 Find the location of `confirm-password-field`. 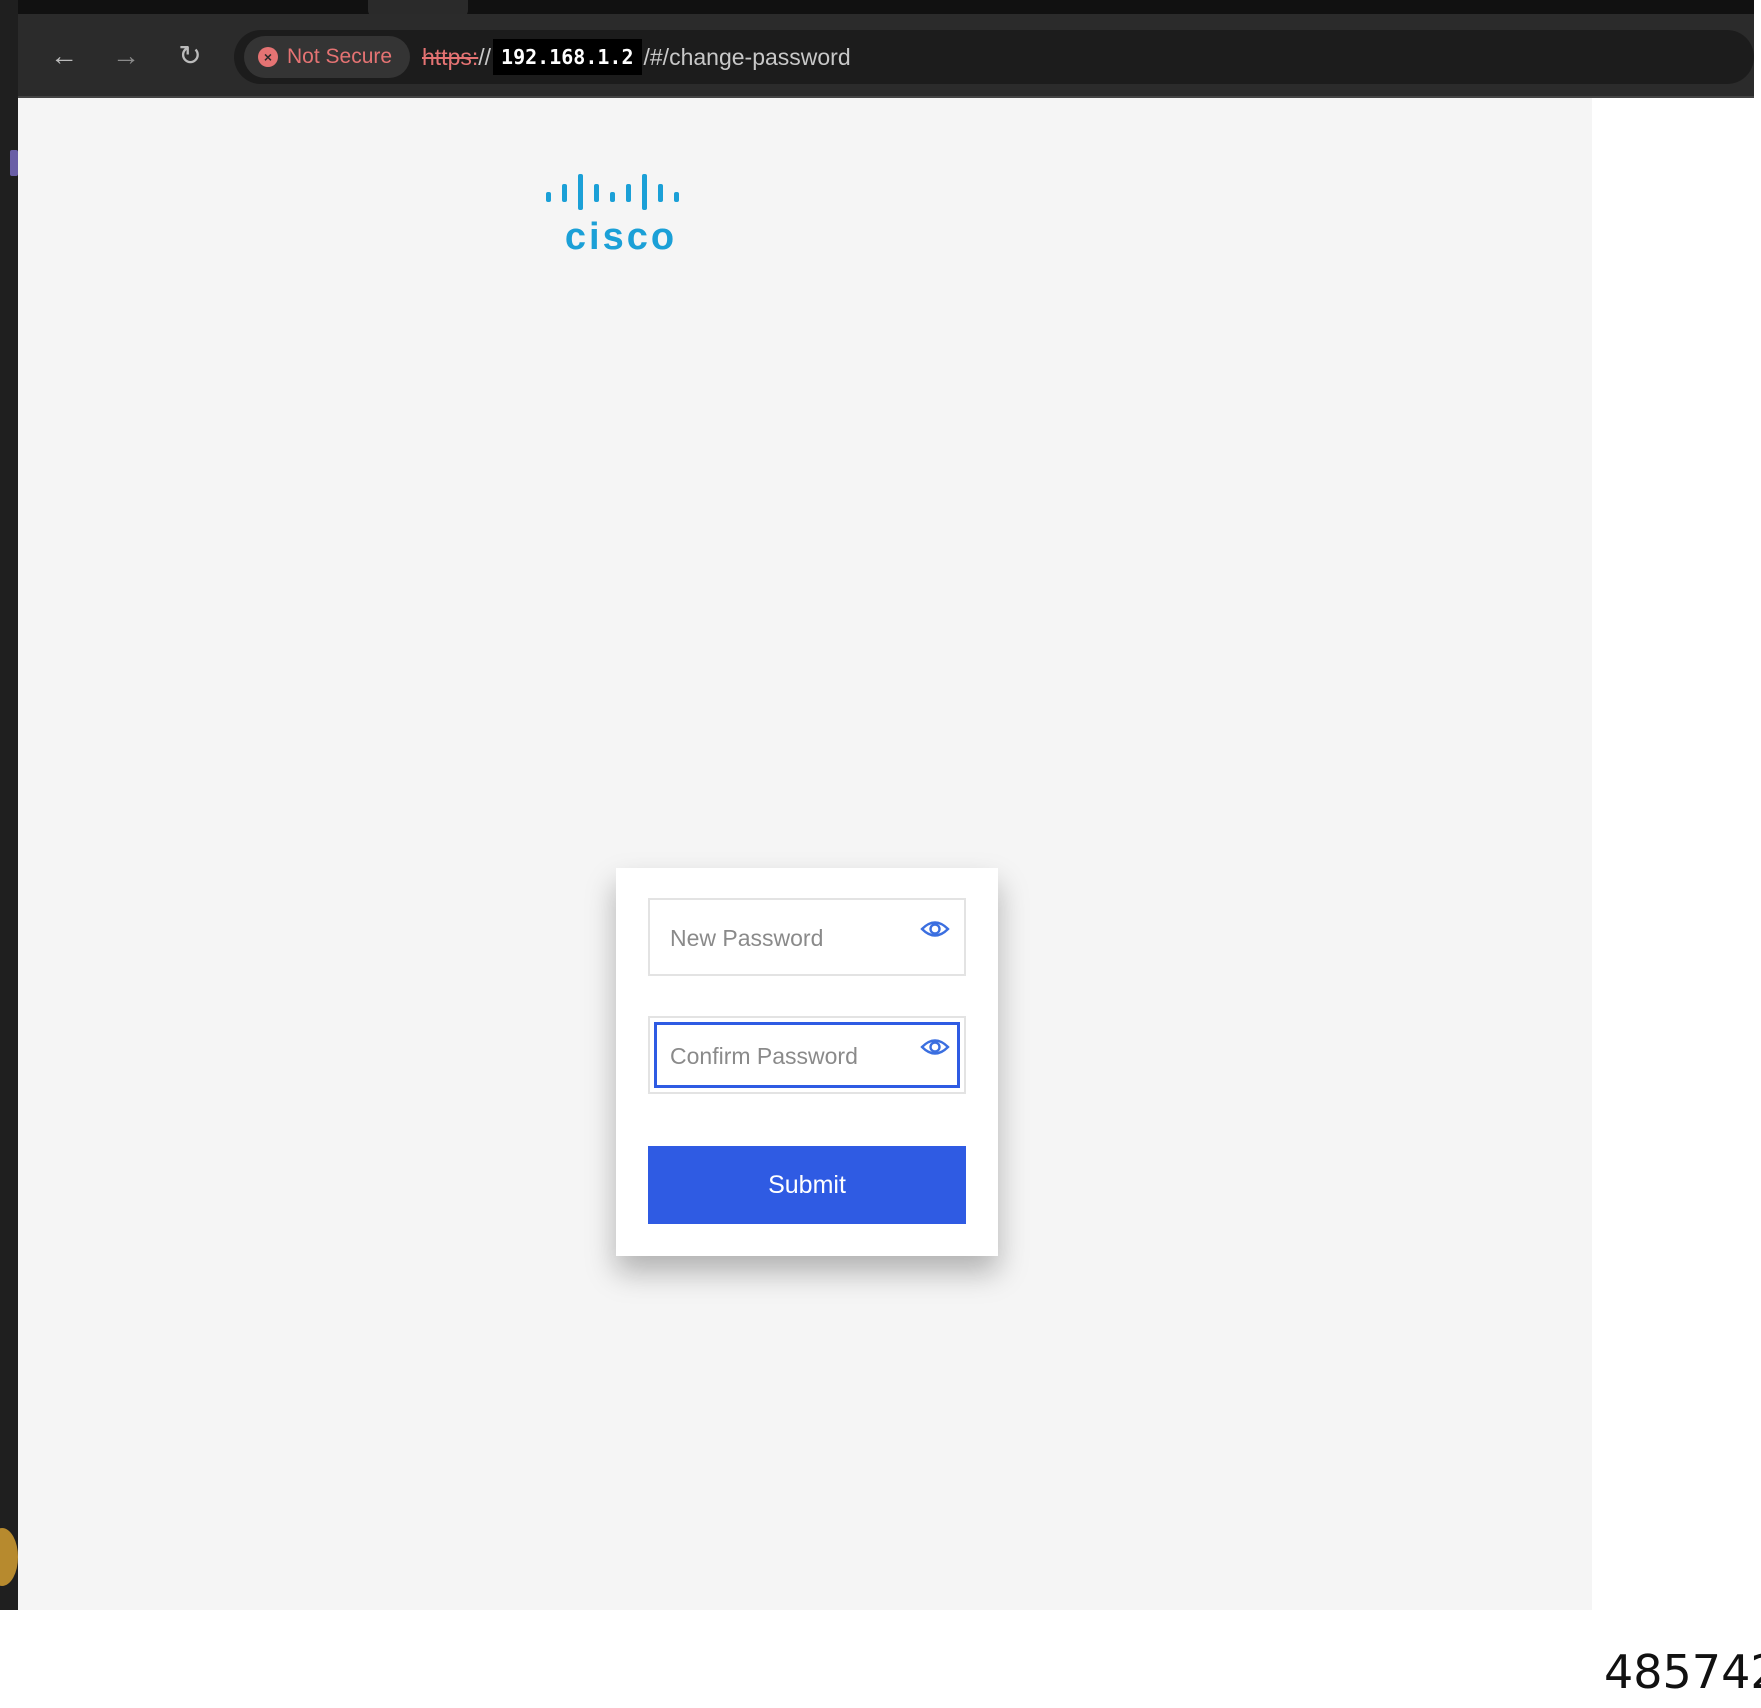

confirm-password-field is located at coordinates (807, 1055).